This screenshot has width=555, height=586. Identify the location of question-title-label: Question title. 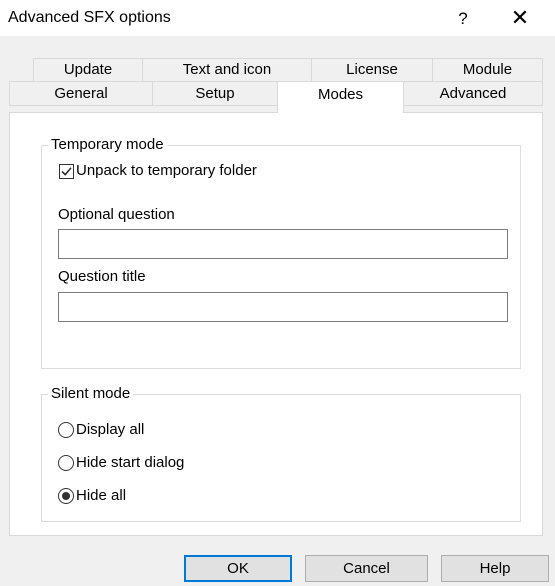
(102, 276).